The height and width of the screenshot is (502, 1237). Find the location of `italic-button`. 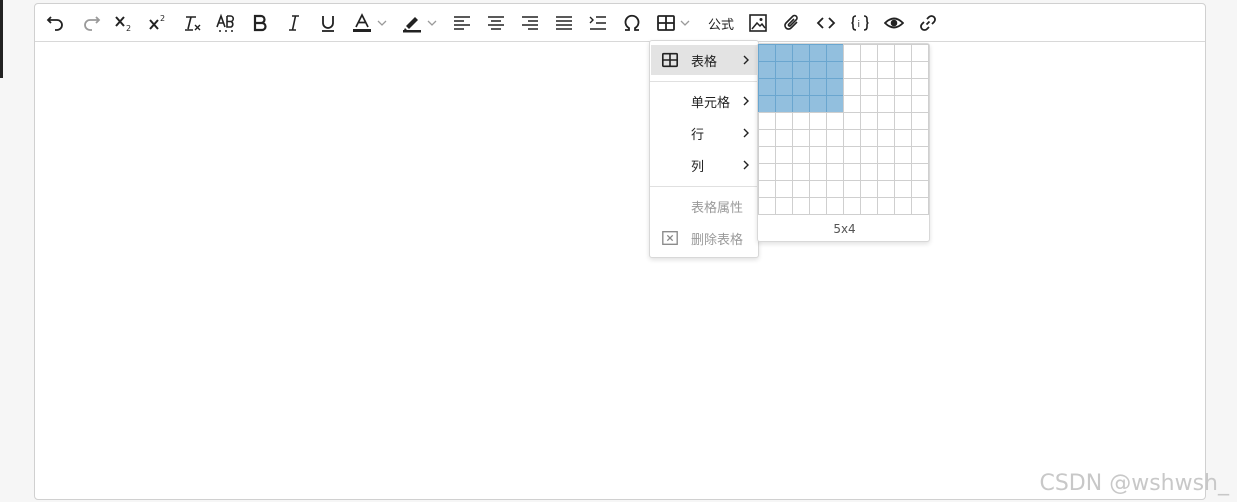

italic-button is located at coordinates (294, 23).